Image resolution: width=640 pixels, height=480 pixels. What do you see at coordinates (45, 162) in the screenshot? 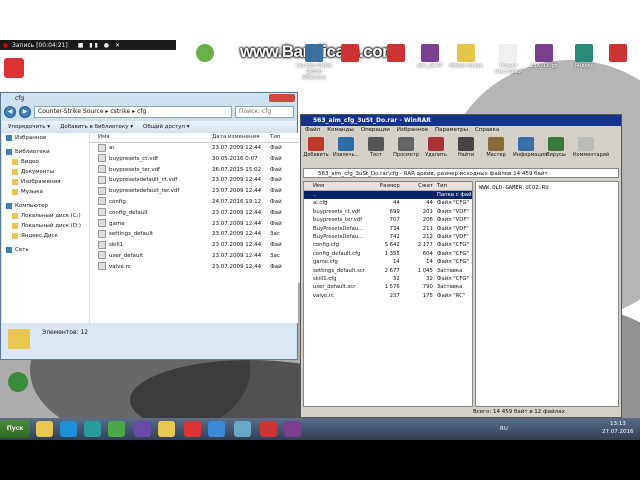
I see `nav-item: Видео` at bounding box center [45, 162].